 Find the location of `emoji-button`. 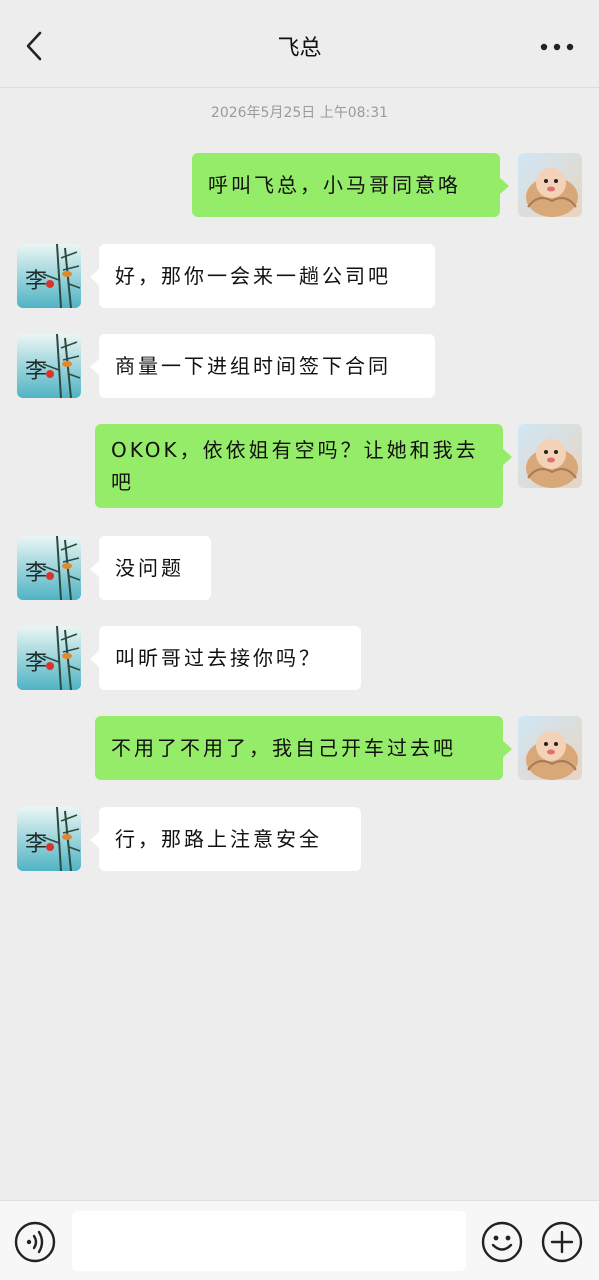

emoji-button is located at coordinates (502, 1242).